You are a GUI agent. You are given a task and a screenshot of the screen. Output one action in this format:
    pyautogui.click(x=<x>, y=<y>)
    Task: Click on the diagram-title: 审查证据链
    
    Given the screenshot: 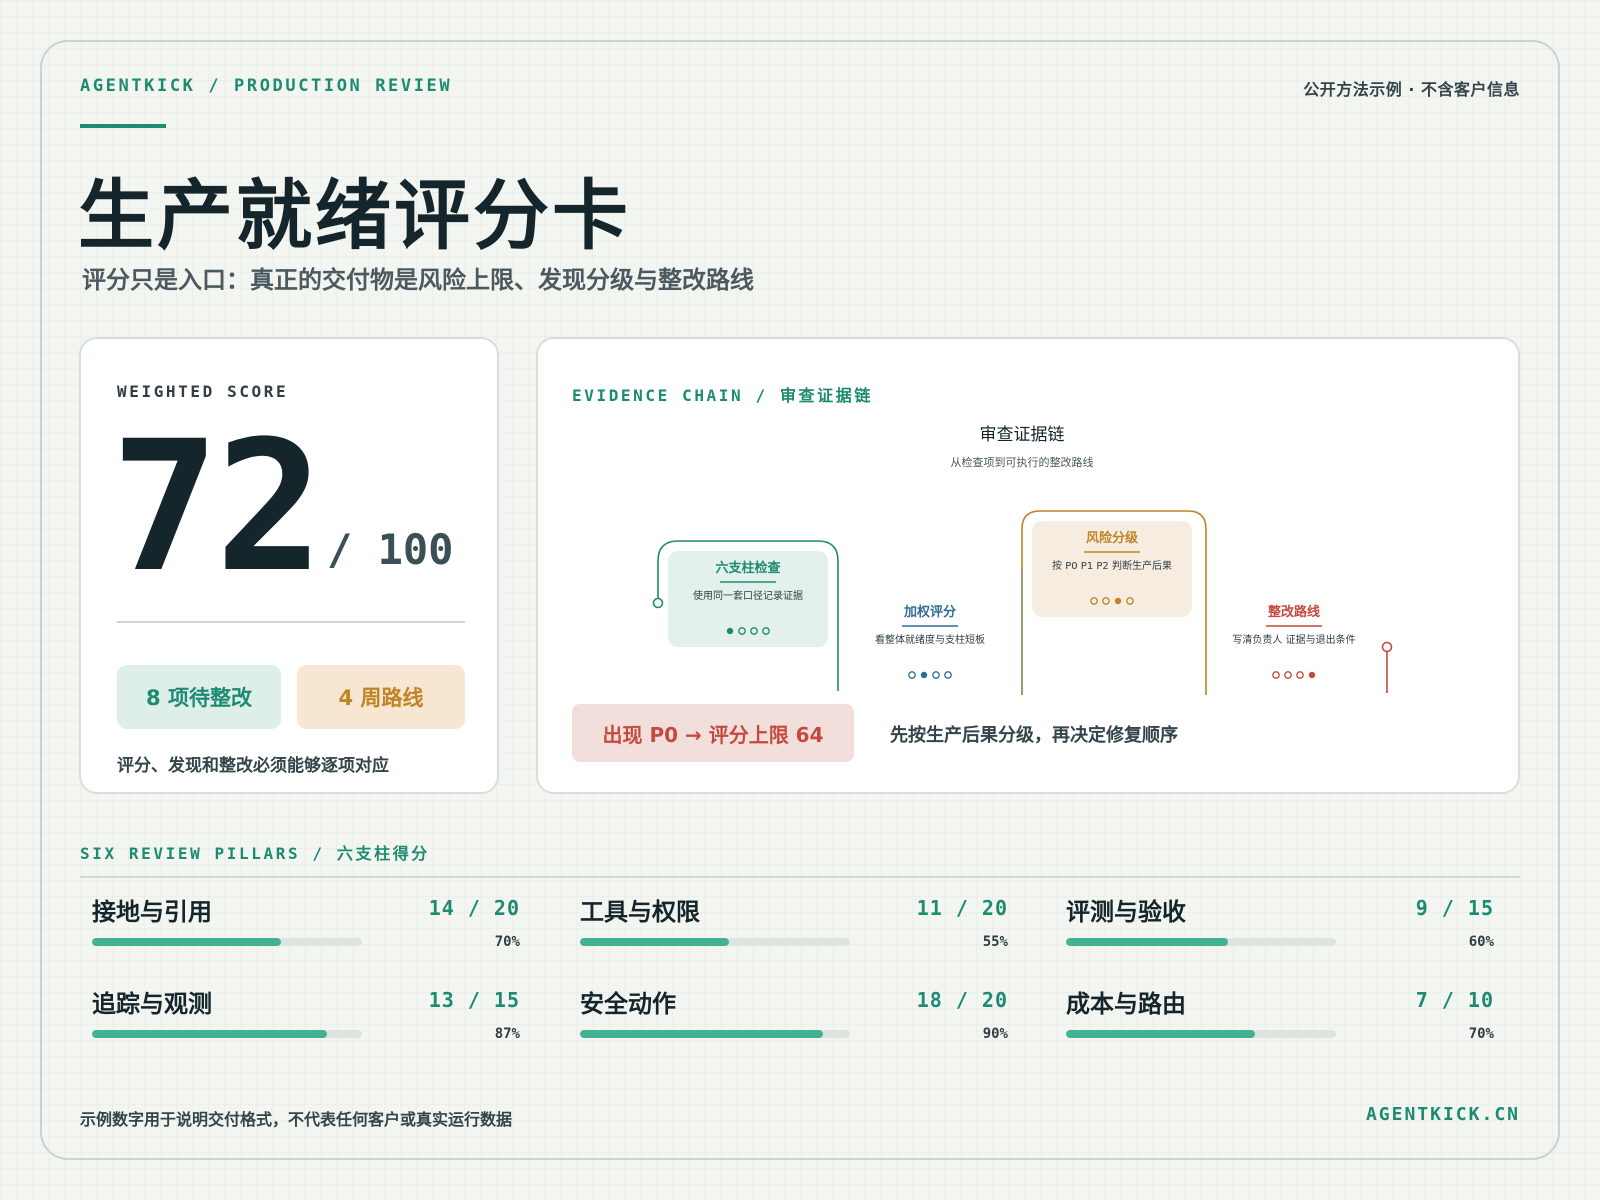 What is the action you would take?
    pyautogui.click(x=1022, y=435)
    